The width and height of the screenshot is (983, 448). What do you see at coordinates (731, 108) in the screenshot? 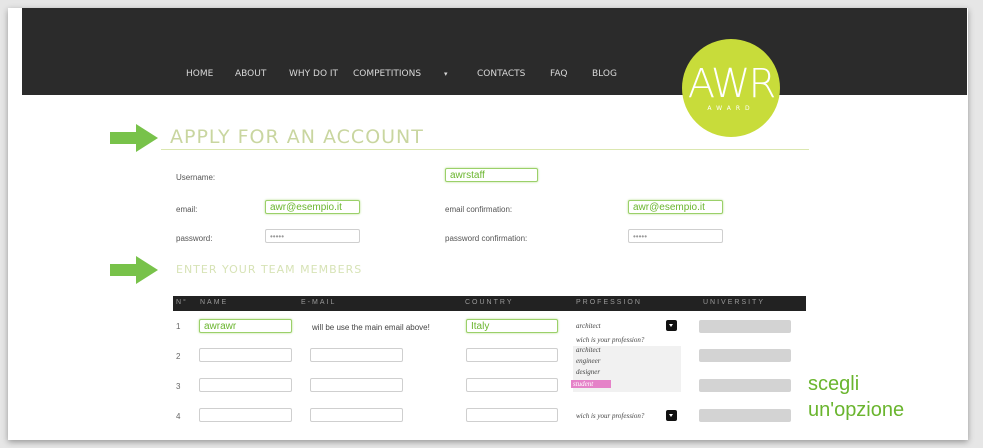
I see `logo-subtext: AWARD` at bounding box center [731, 108].